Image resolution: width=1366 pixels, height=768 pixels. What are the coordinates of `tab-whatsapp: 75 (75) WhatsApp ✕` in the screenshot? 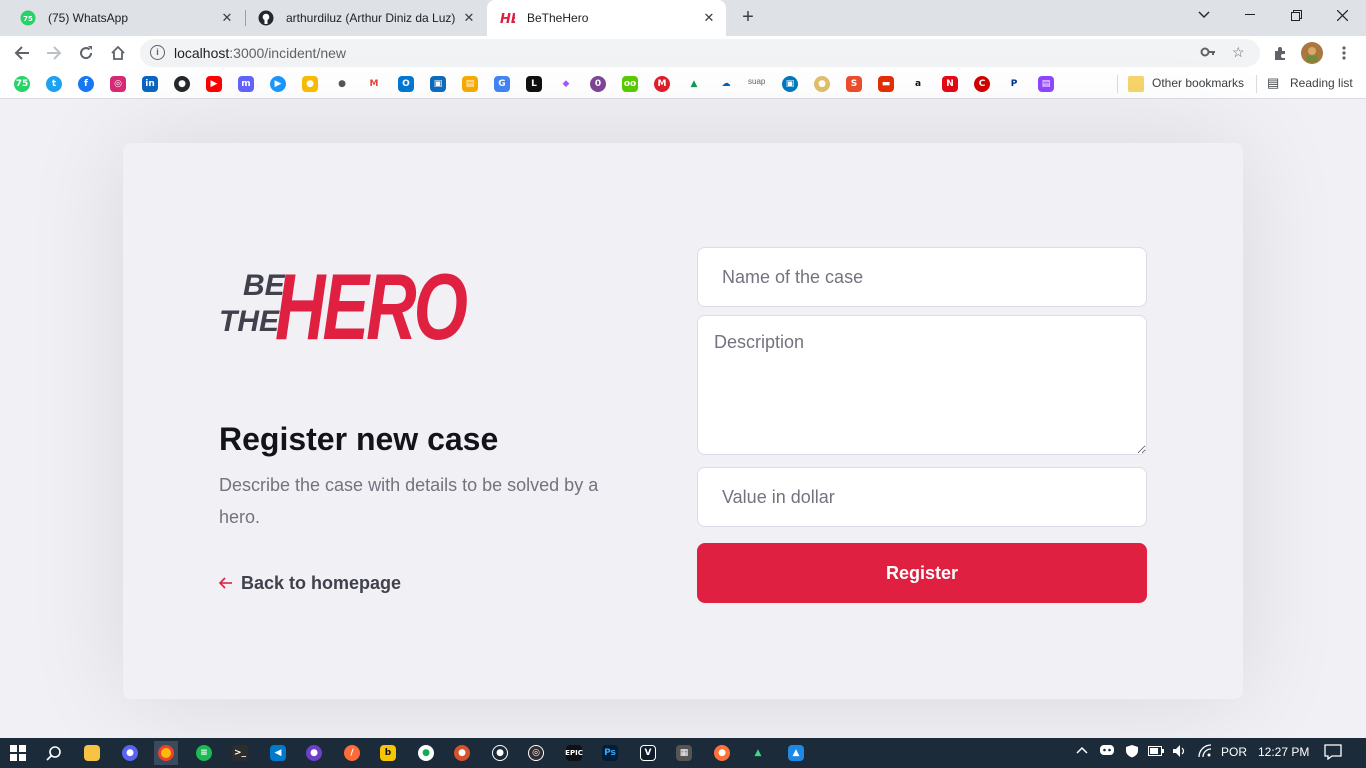 It's located at (122, 18).